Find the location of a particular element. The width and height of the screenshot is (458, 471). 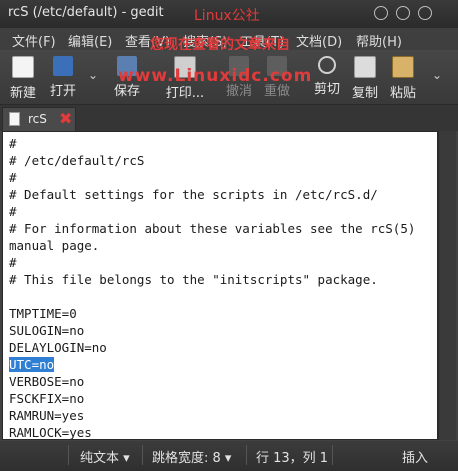

maximize-button is located at coordinates (403, 13).